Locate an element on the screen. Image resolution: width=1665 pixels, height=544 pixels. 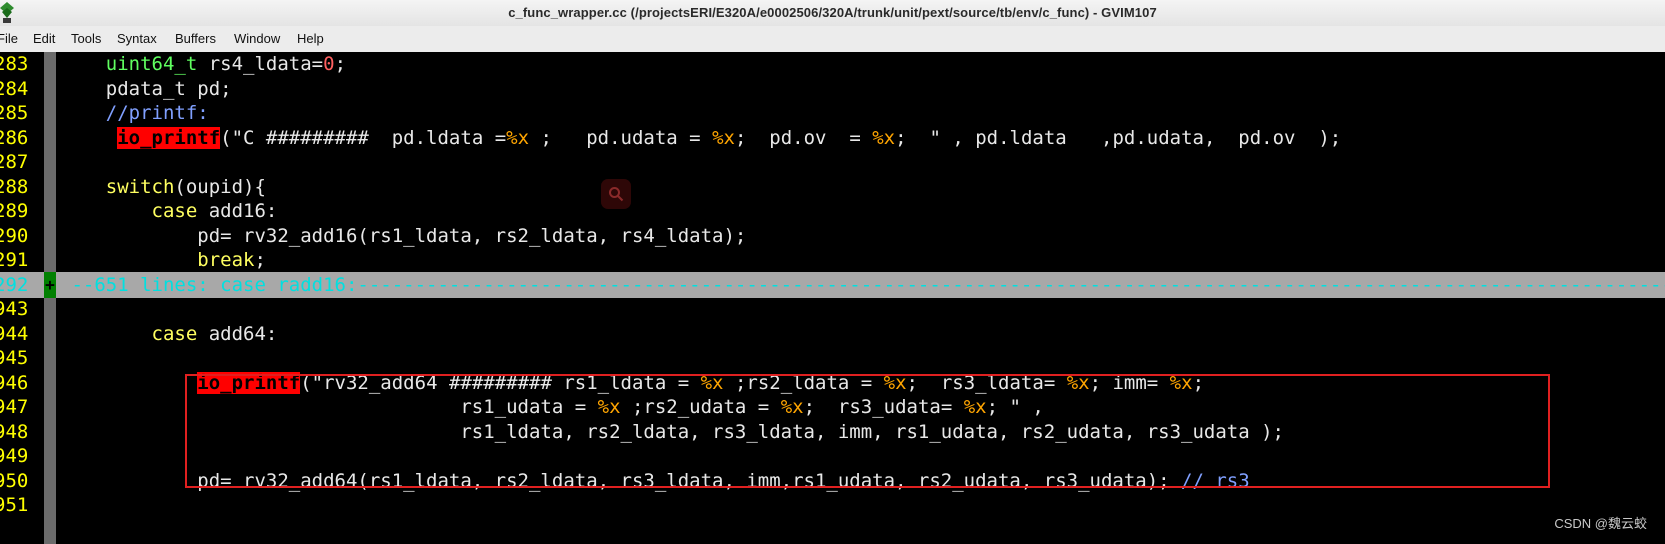
code-token: switch is located at coordinates (140, 186).